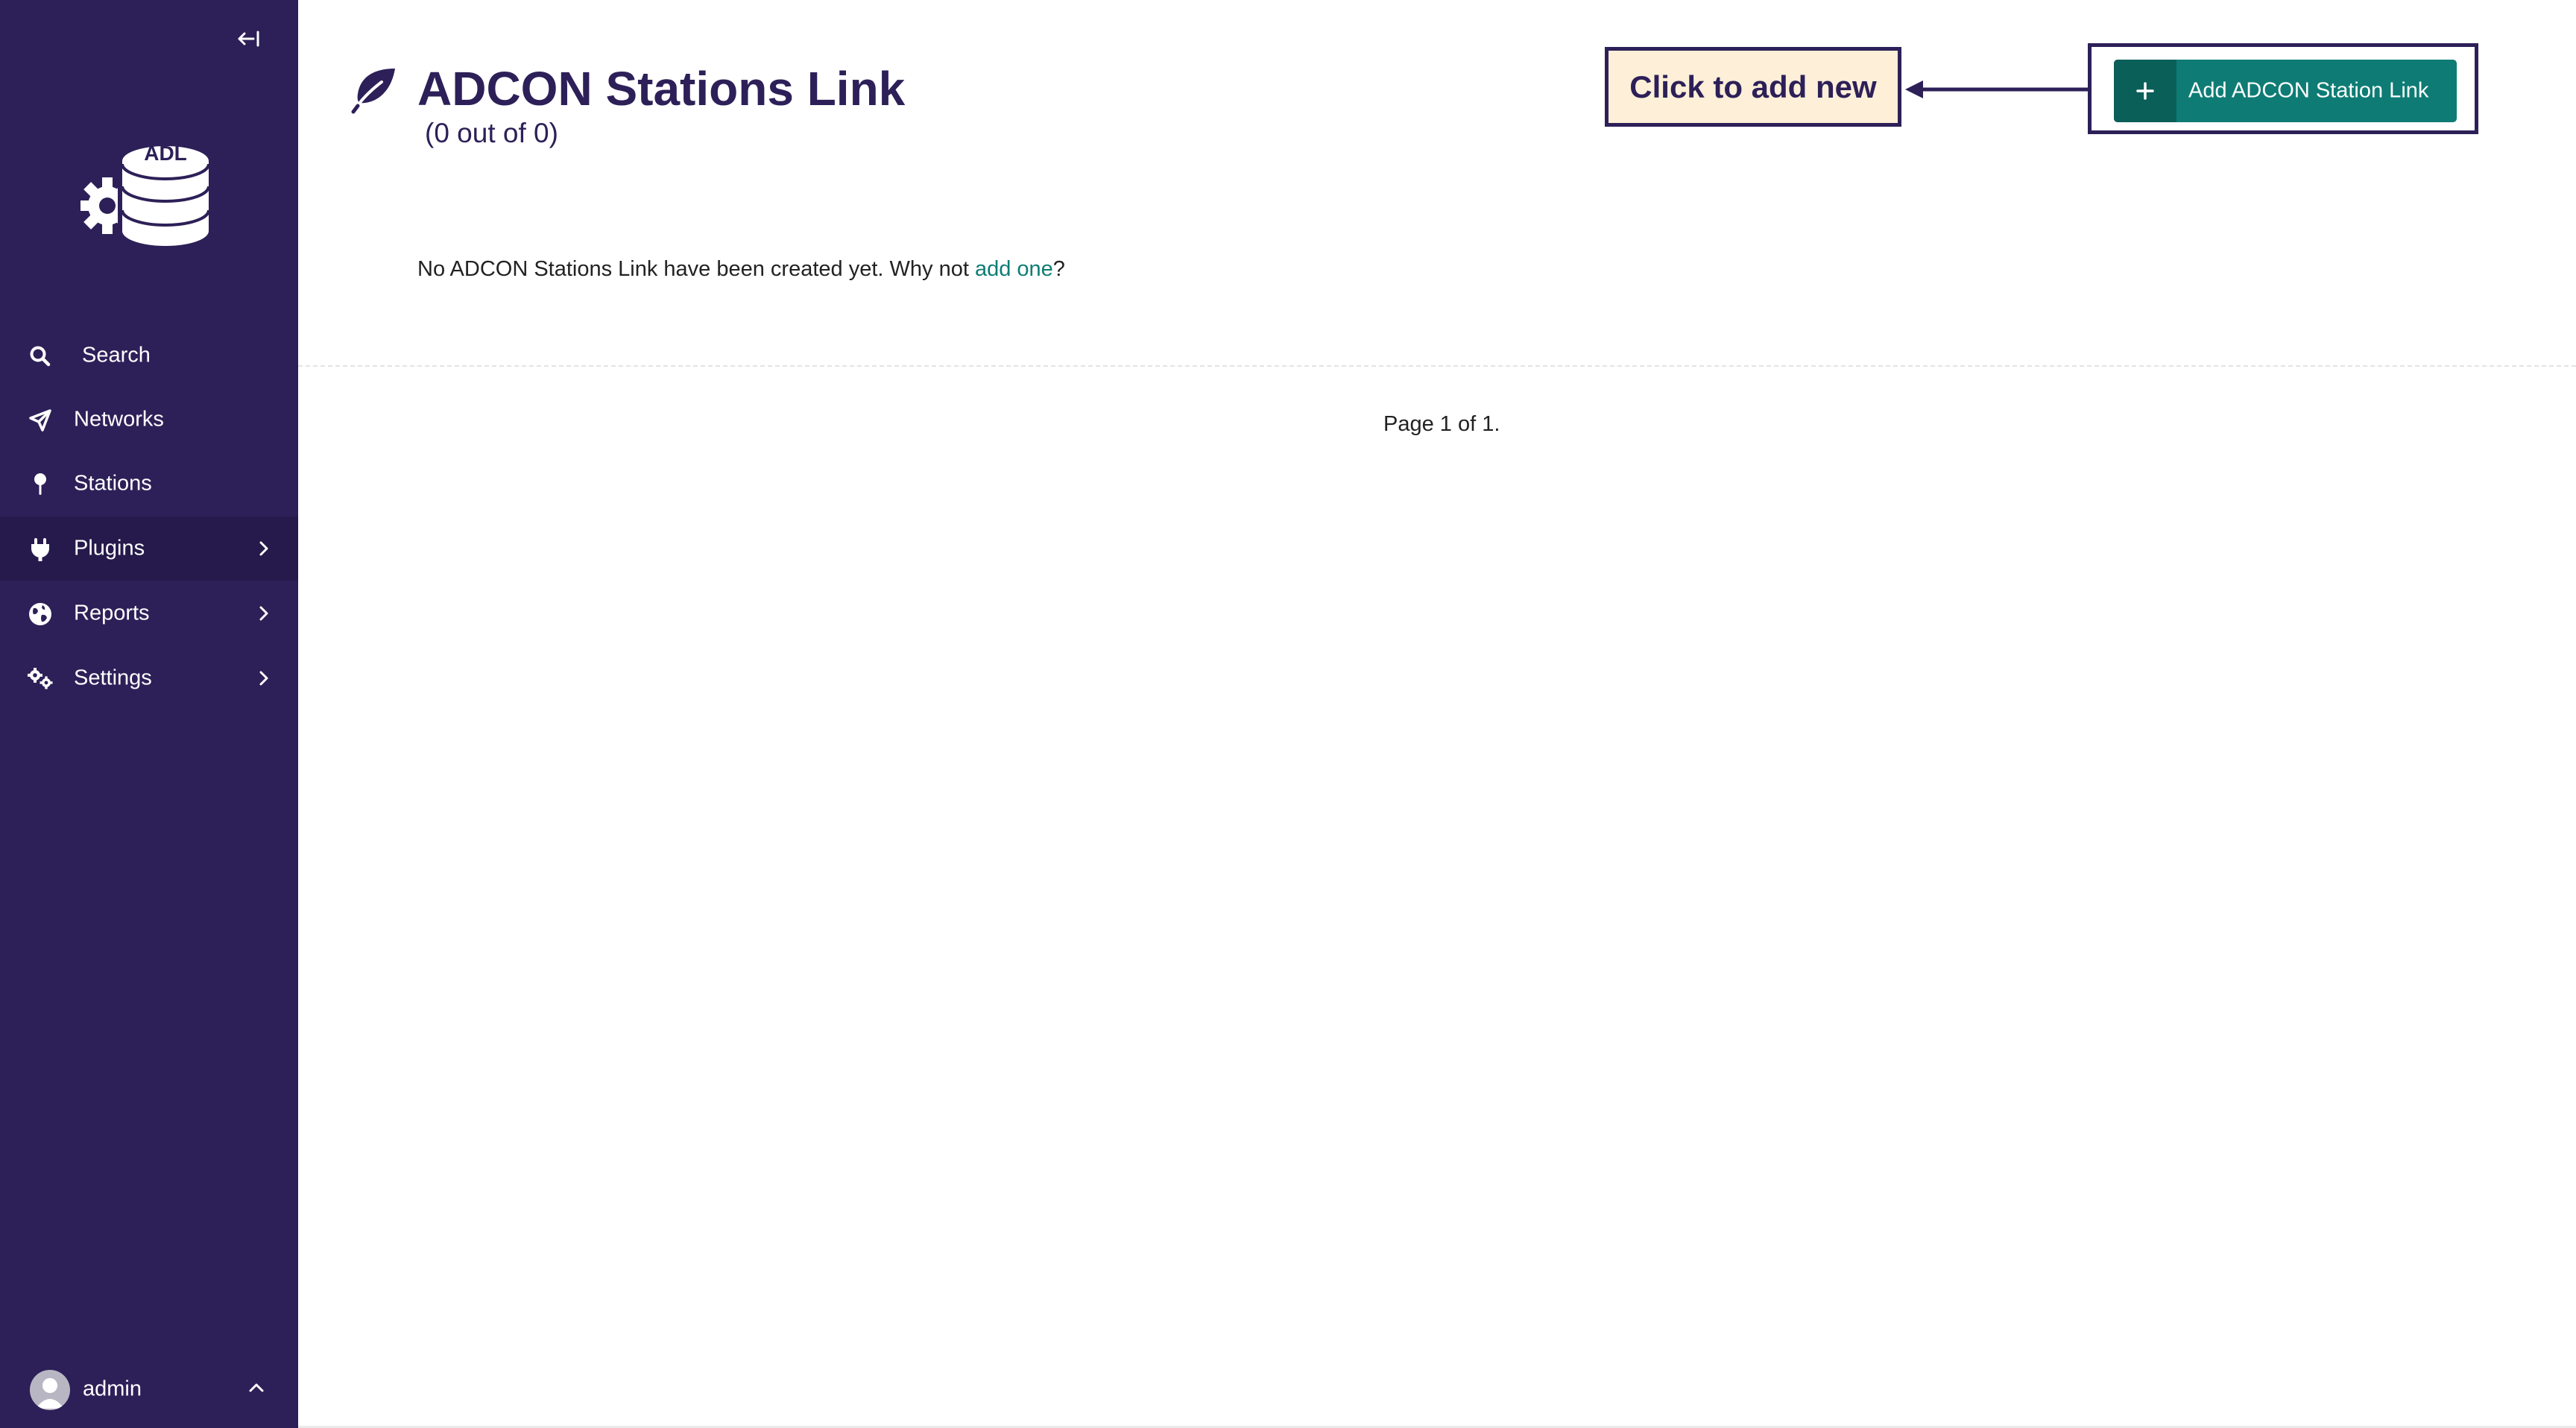 The width and height of the screenshot is (2576, 1428). I want to click on empty-state-suffix: ?, so click(1058, 269).